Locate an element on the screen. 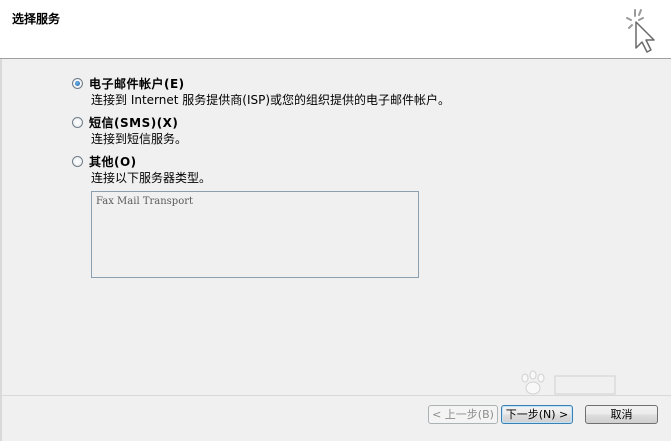  radio-email is located at coordinates (77, 83).